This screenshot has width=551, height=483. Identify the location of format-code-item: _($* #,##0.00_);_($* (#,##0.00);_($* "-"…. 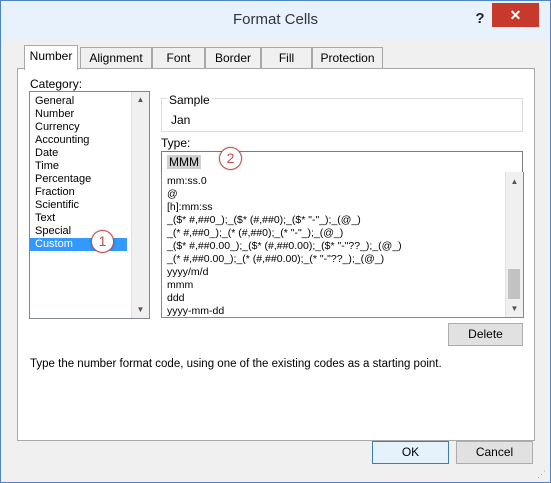
(342, 246).